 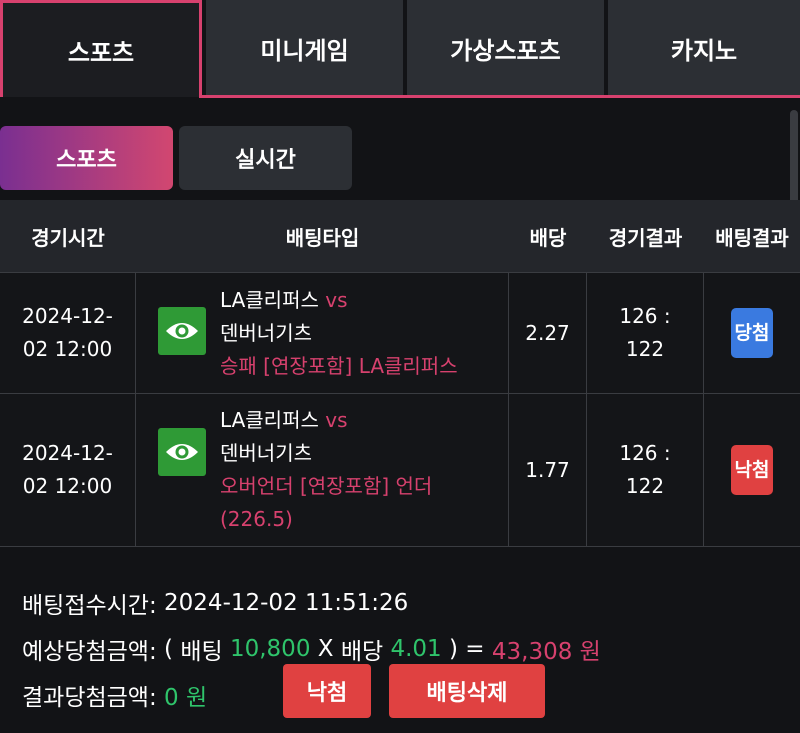 I want to click on bet-result: 당첨, so click(x=752, y=333).